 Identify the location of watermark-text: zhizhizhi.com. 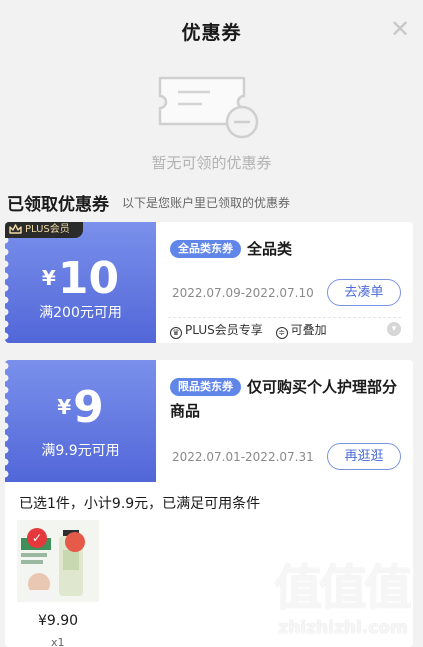
(343, 628).